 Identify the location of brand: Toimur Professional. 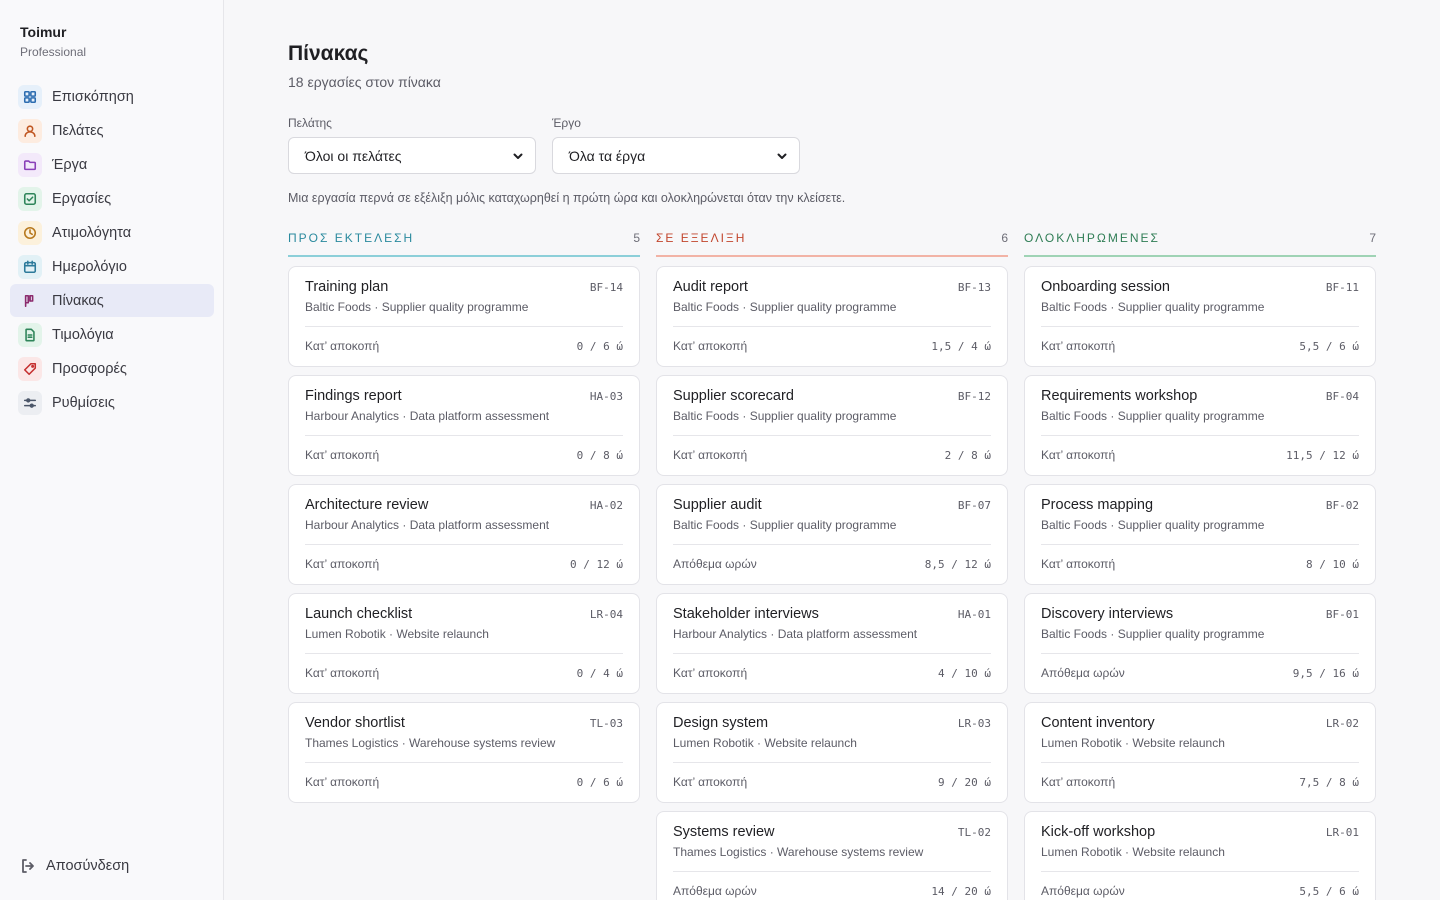
(53, 41).